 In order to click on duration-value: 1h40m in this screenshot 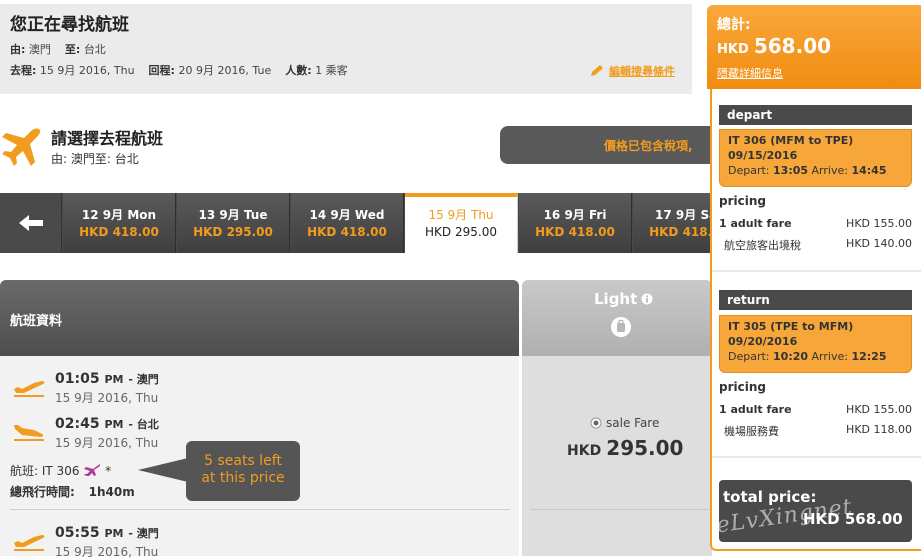, I will do `click(111, 492)`.